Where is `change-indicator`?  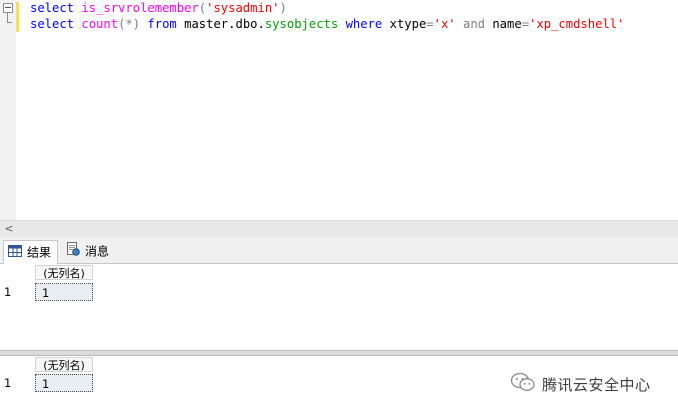 change-indicator is located at coordinates (17, 17).